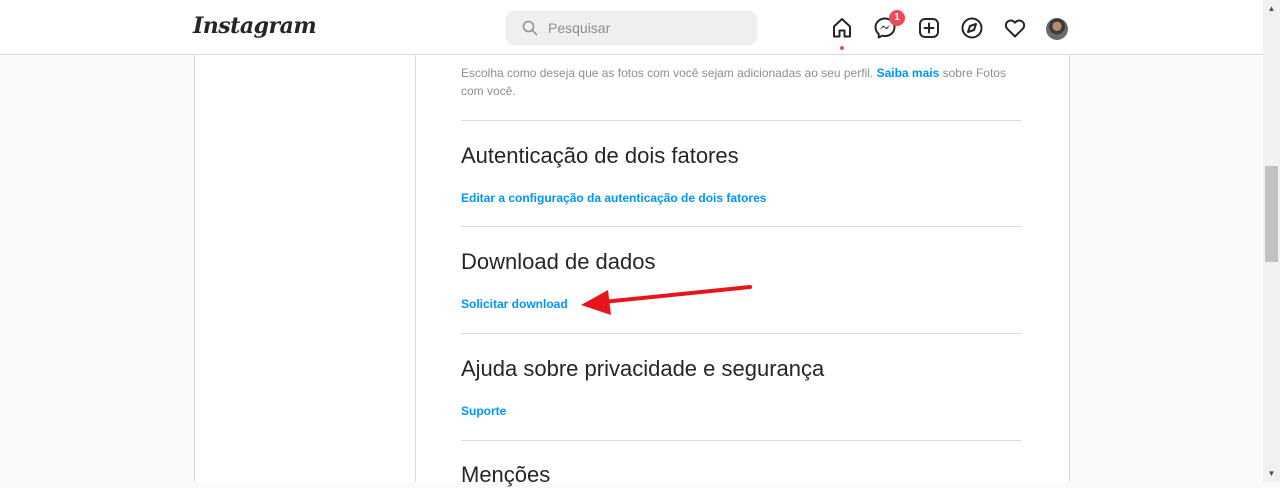 The height and width of the screenshot is (488, 1280). I want to click on notification-badge: 1, so click(897, 18).